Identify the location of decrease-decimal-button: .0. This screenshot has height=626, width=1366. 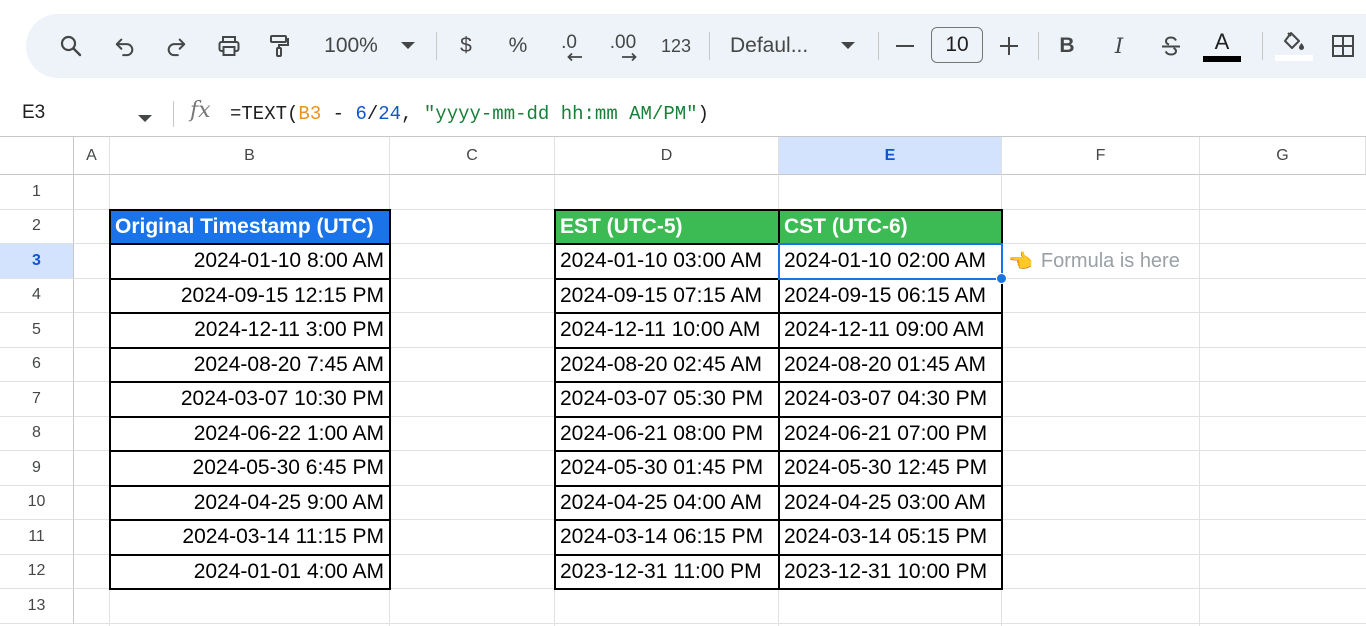
(569, 46).